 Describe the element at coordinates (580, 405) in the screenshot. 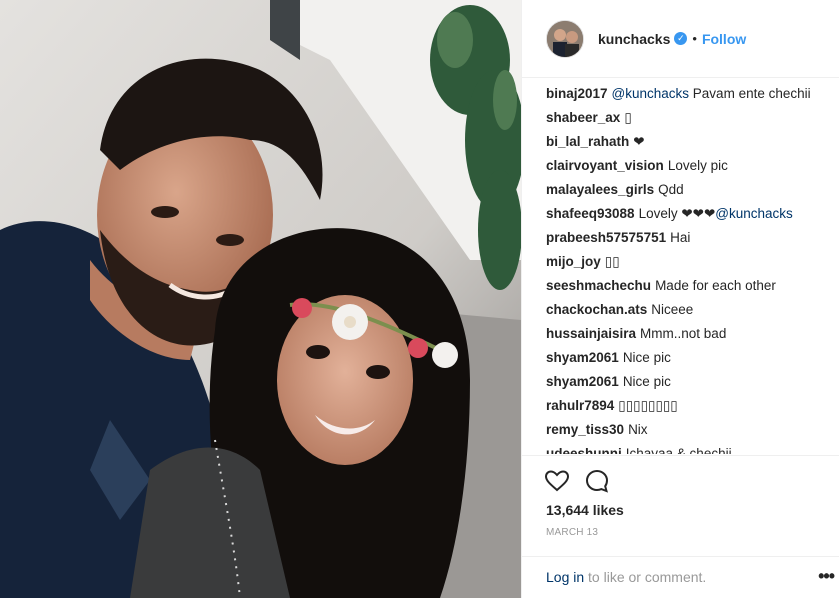

I see `comment-username: rahulr7894` at that location.